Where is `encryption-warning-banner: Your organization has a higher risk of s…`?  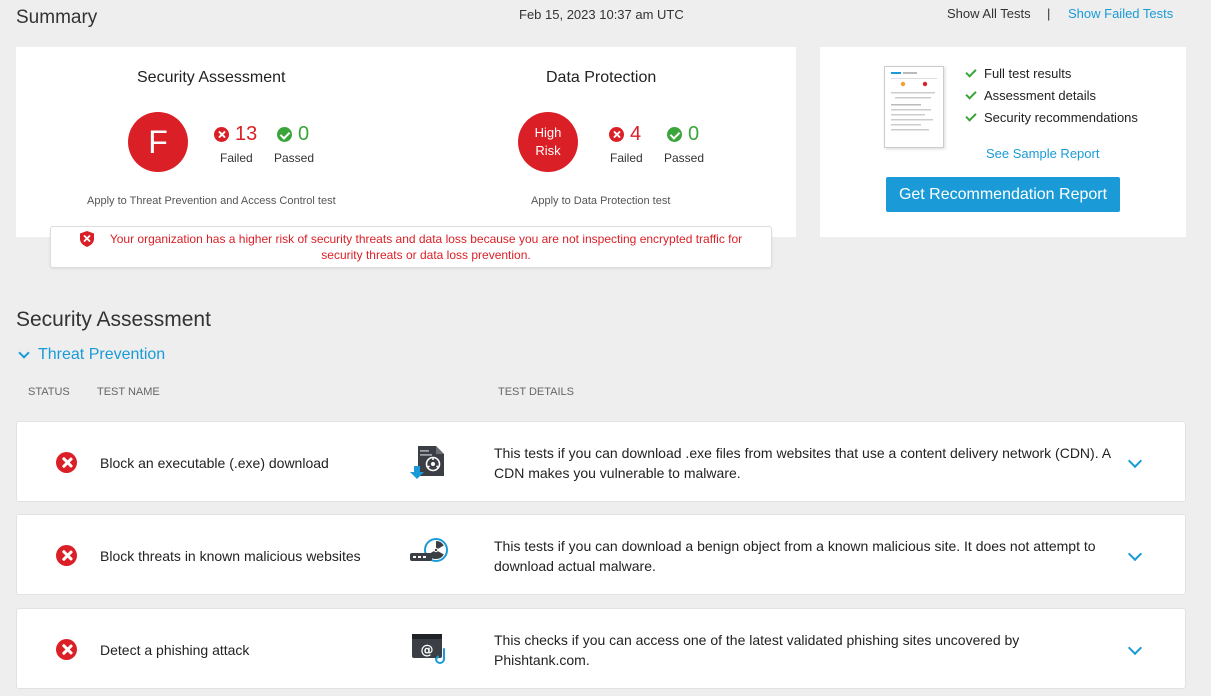 encryption-warning-banner: Your organization has a higher risk of s… is located at coordinates (411, 247).